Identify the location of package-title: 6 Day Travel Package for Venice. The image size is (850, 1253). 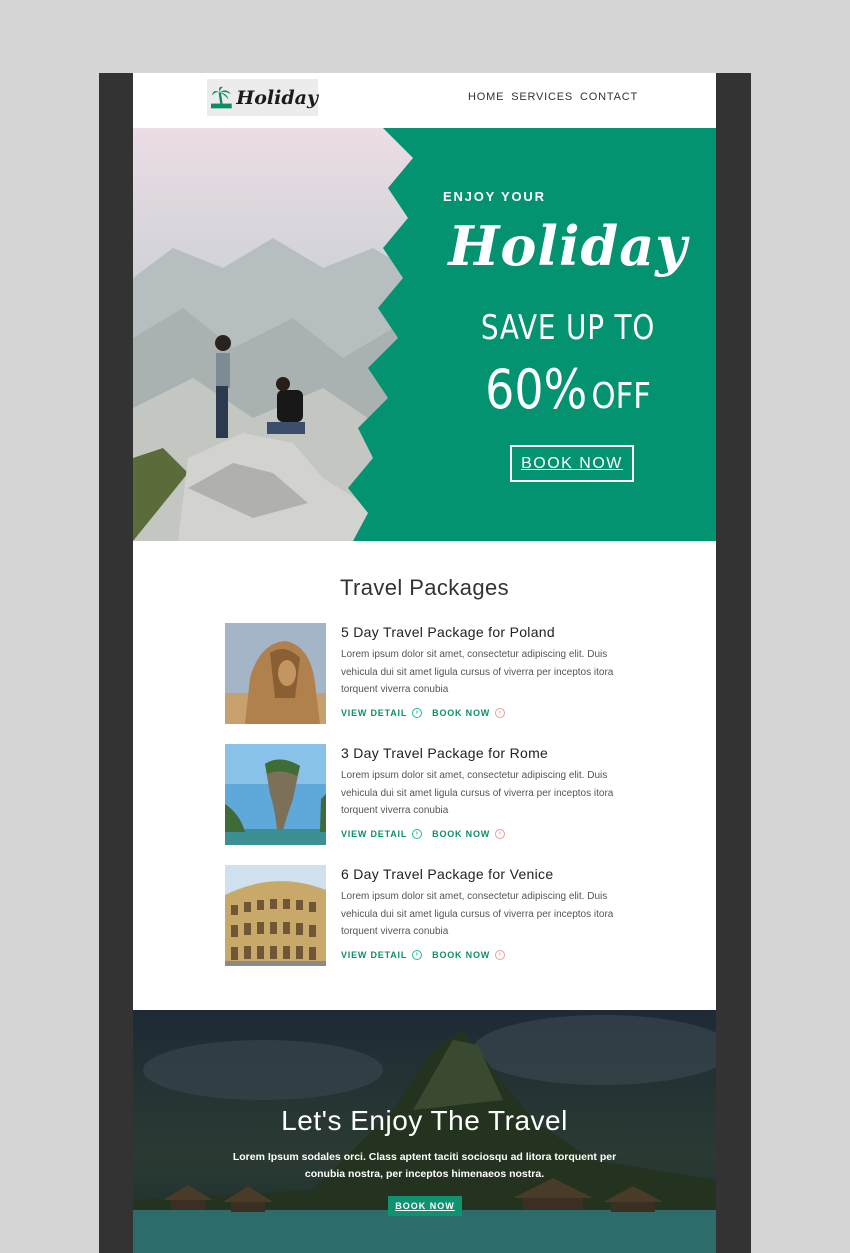
(491, 874).